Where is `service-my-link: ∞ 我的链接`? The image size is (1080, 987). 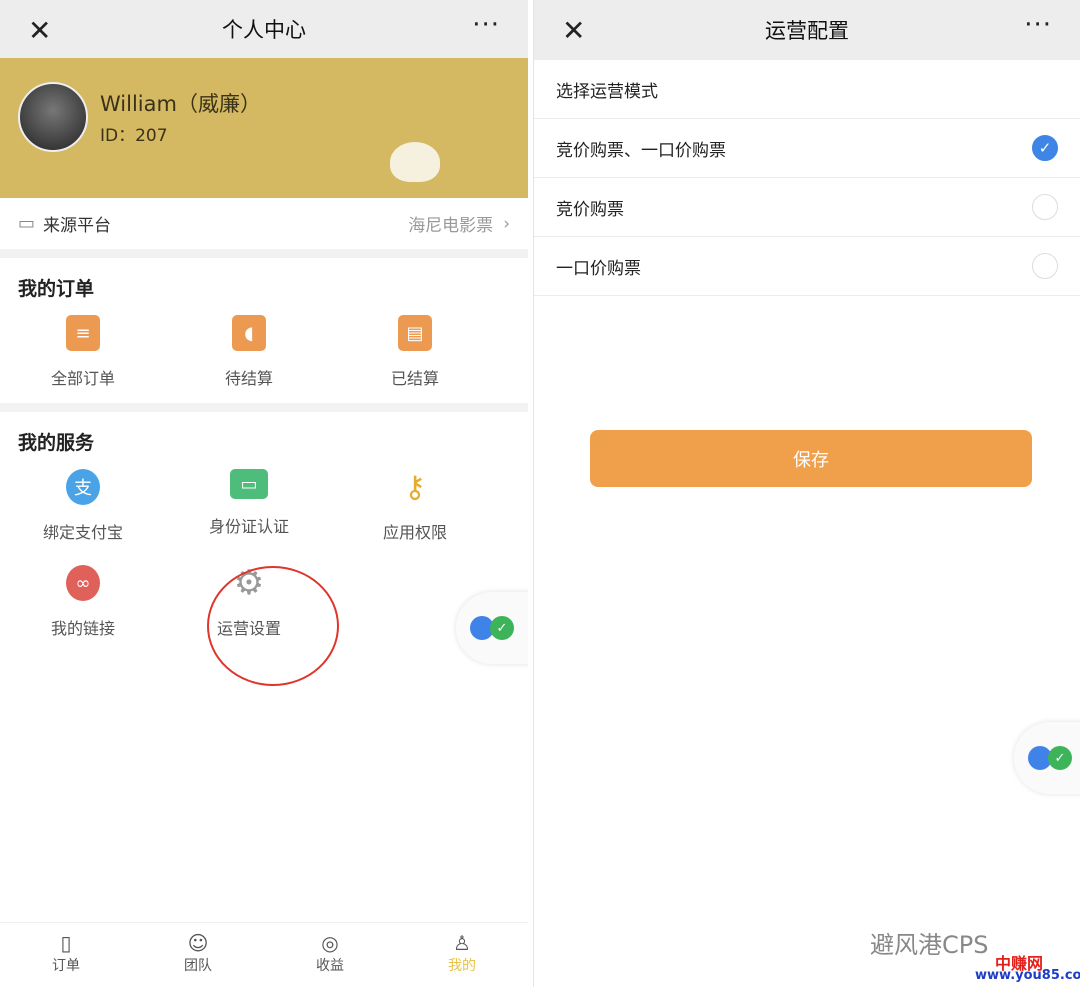 service-my-link: ∞ 我的链接 is located at coordinates (83, 602).